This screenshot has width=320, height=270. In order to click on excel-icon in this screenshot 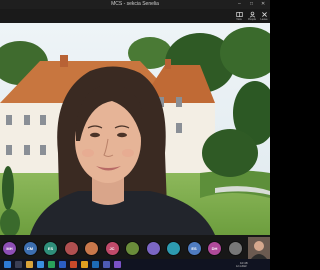, I will do `click(51, 264)`.